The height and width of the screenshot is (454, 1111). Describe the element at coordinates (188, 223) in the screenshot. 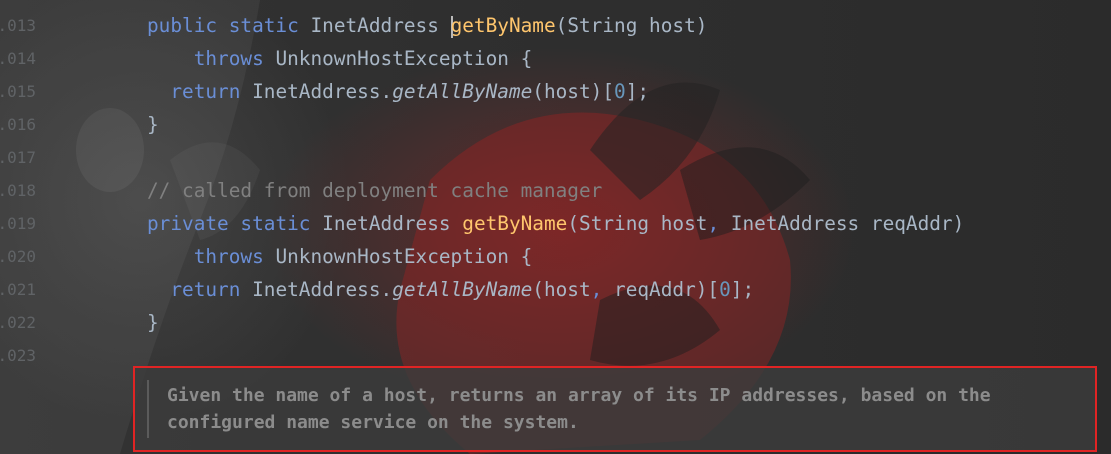

I see `keyword-private: private` at that location.